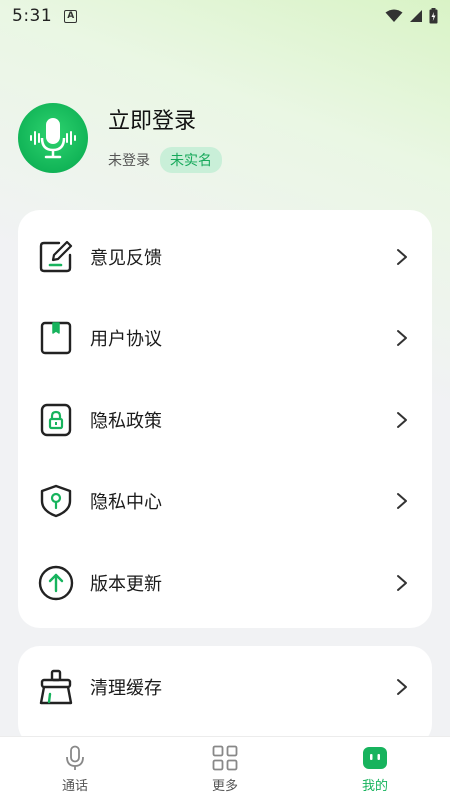 The image size is (450, 800). What do you see at coordinates (126, 688) in the screenshot?
I see `menu-label: 清理缓存` at bounding box center [126, 688].